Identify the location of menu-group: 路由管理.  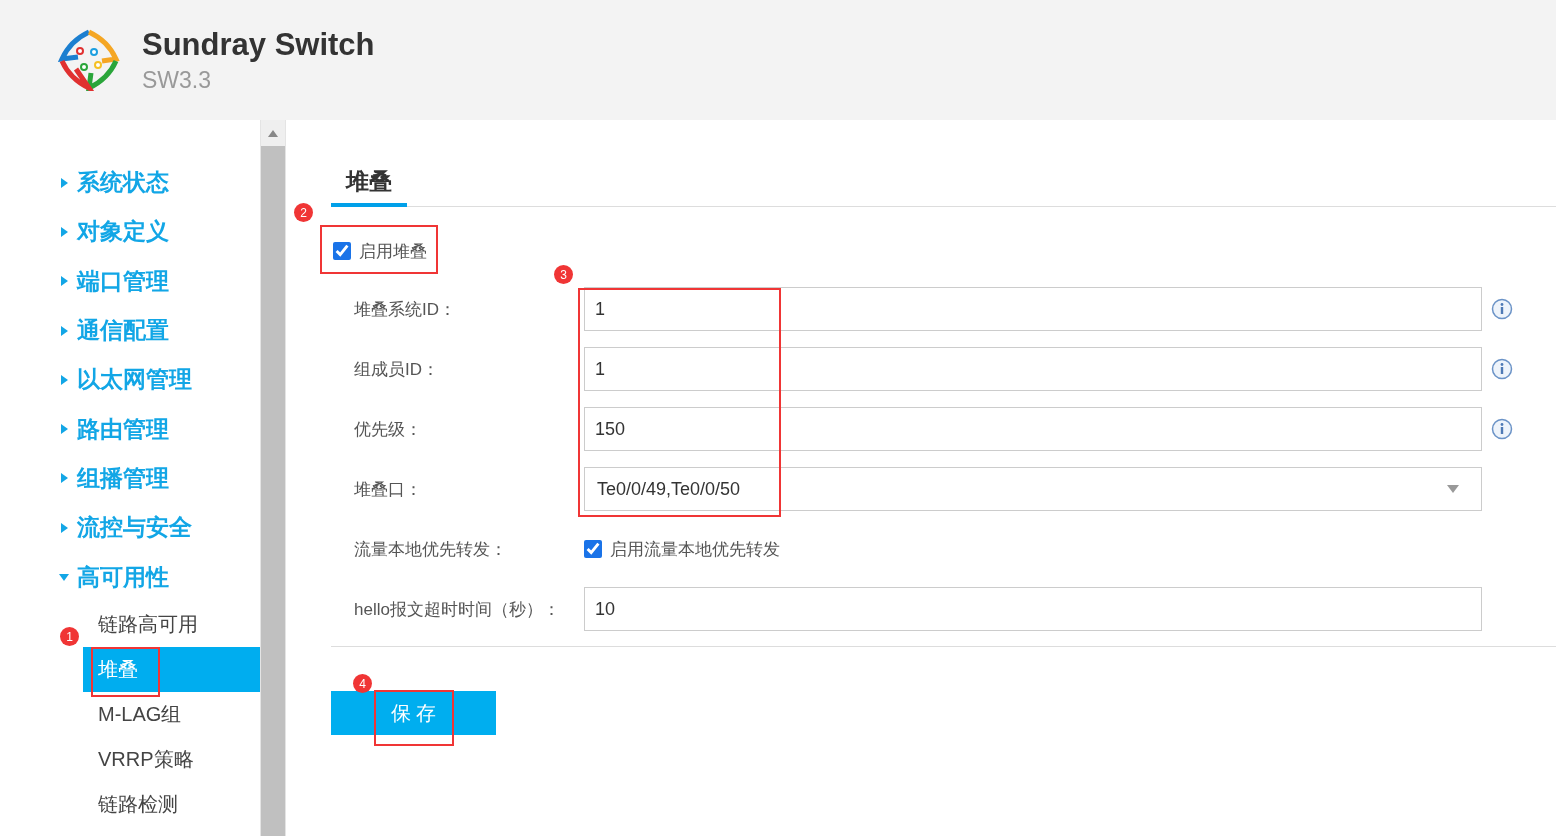
(130, 429).